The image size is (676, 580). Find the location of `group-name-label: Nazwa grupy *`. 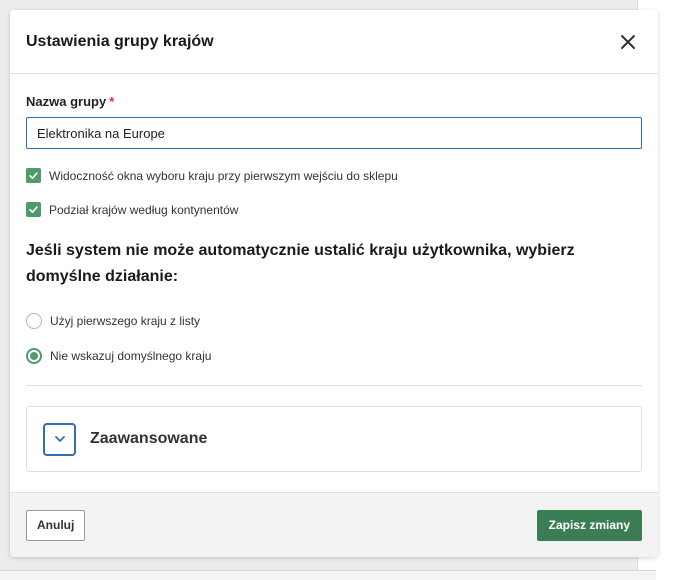

group-name-label: Nazwa grupy * is located at coordinates (334, 101).